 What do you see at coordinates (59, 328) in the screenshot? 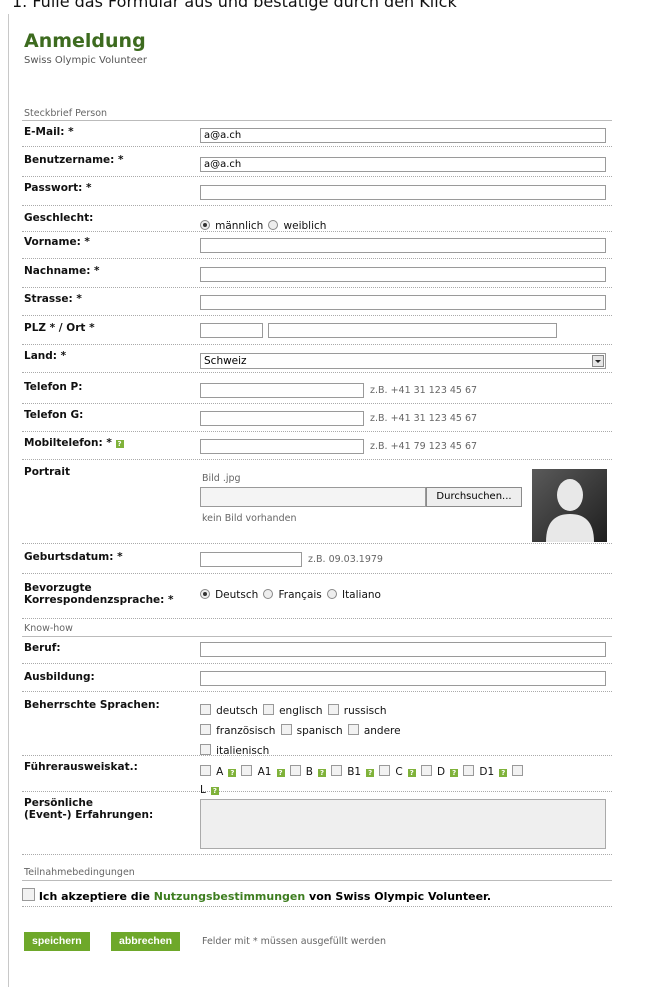
I see `plz-ort-label: PLZ * / Ort *` at bounding box center [59, 328].